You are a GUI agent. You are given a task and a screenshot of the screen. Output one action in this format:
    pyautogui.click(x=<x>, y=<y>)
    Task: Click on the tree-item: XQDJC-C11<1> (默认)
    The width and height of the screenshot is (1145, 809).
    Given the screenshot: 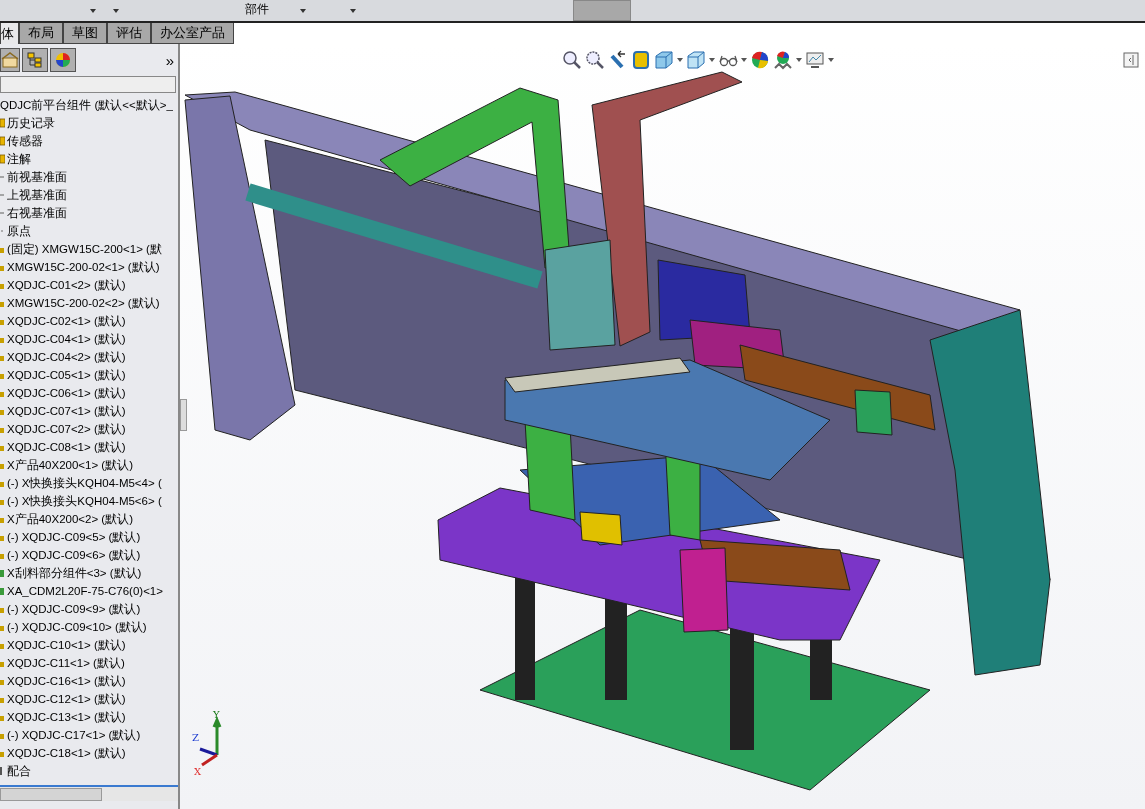 What is the action you would take?
    pyautogui.click(x=66, y=663)
    